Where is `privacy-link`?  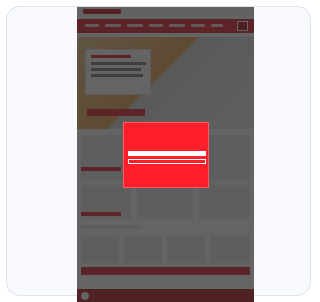
privacy-link is located at coordinates (167, 176).